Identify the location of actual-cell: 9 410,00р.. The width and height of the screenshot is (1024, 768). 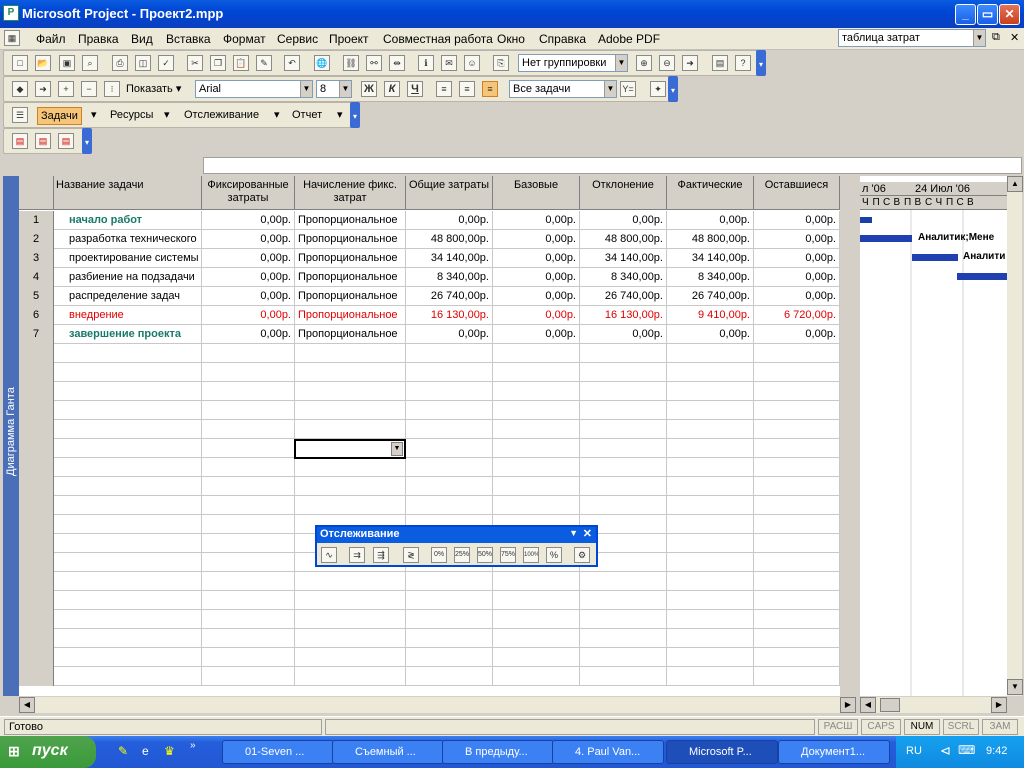
(710, 315).